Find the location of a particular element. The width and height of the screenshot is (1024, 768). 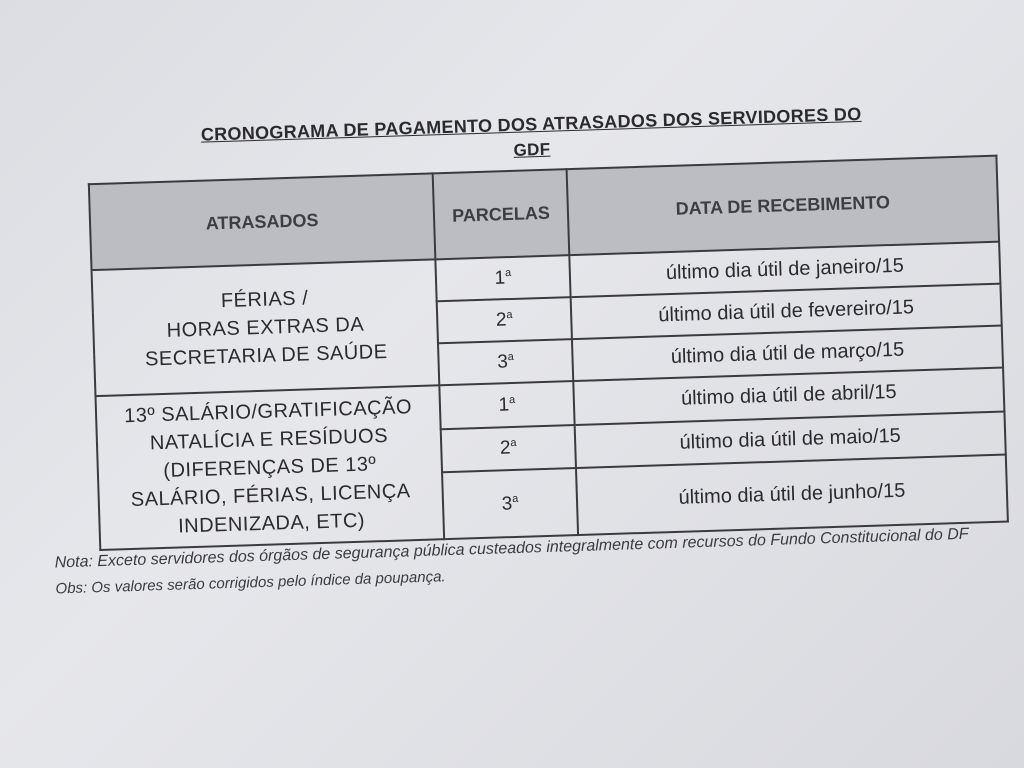

data-cell: último dia útil de junho/15 is located at coordinates (791, 495).